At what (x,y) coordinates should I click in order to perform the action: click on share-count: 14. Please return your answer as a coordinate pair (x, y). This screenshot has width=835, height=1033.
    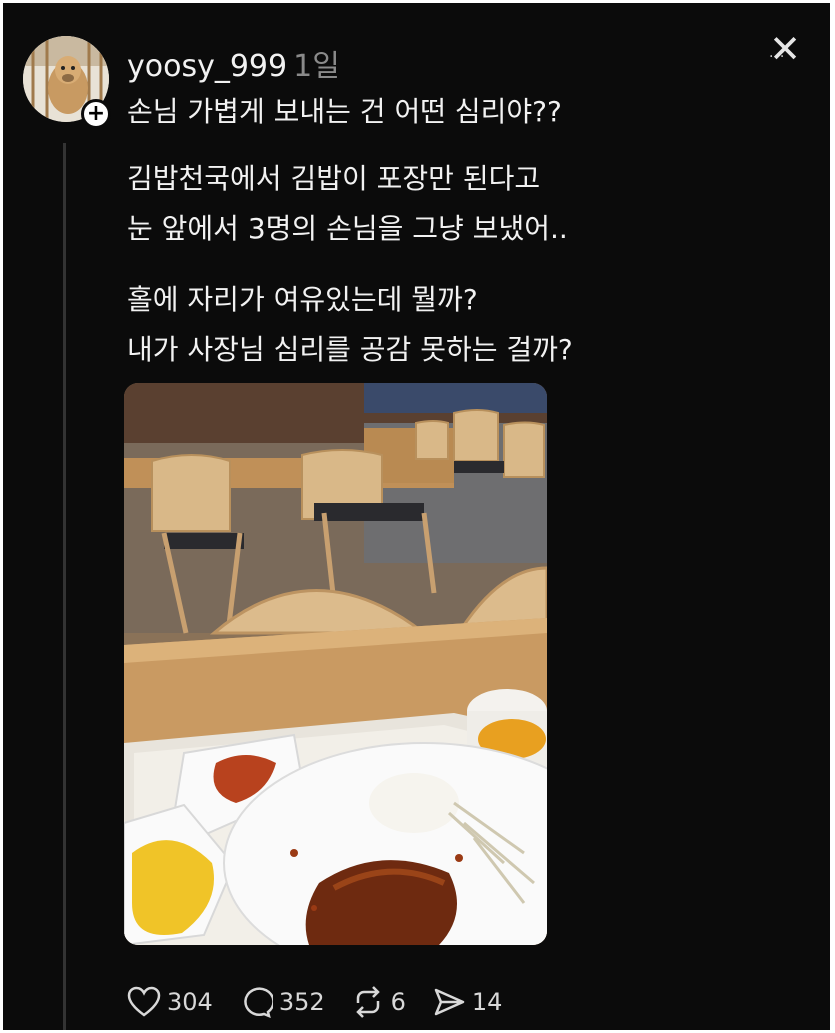
    Looking at the image, I should click on (487, 1002).